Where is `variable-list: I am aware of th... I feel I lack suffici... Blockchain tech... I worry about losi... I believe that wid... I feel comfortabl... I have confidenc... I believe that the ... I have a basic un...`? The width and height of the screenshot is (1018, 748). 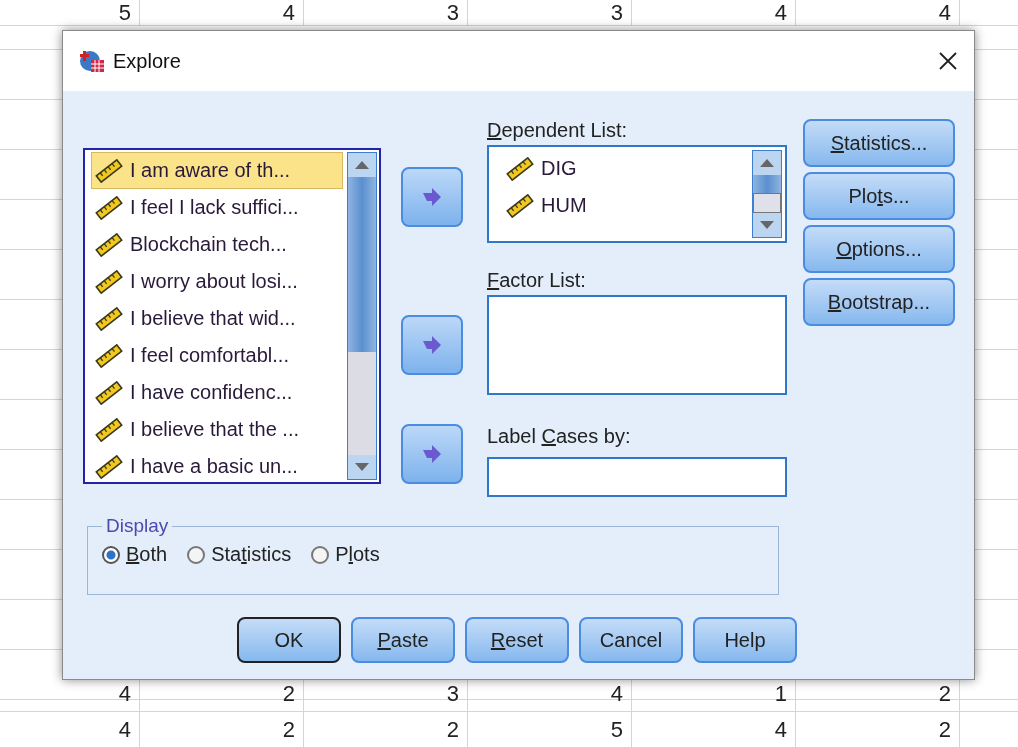 variable-list: I am aware of th... I feel I lack suffici... Blockchain tech... I worry about losi... I believe that wid... I feel comfortabl... I have confidenc... I believe that the ... I have a basic un... is located at coordinates (232, 316).